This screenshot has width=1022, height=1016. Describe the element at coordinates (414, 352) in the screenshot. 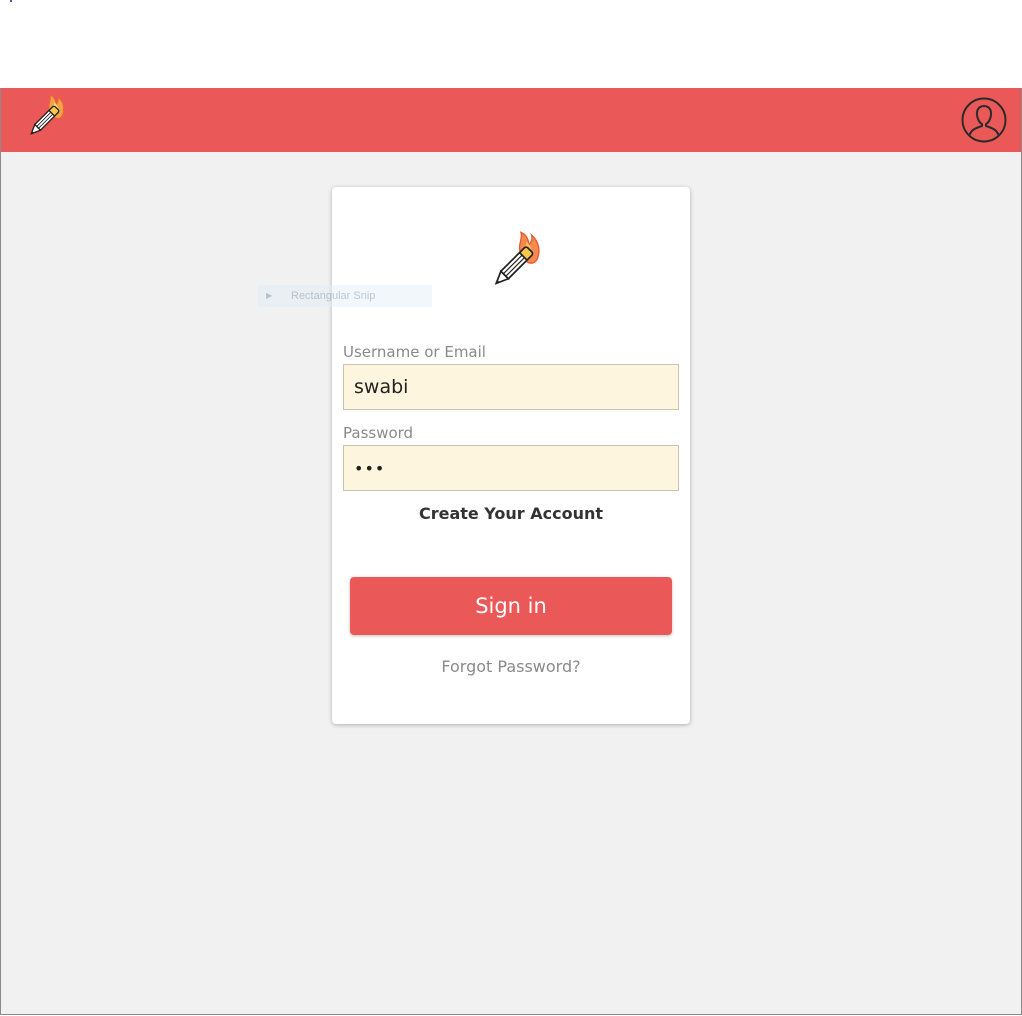

I see `username-label: Username or Email` at that location.